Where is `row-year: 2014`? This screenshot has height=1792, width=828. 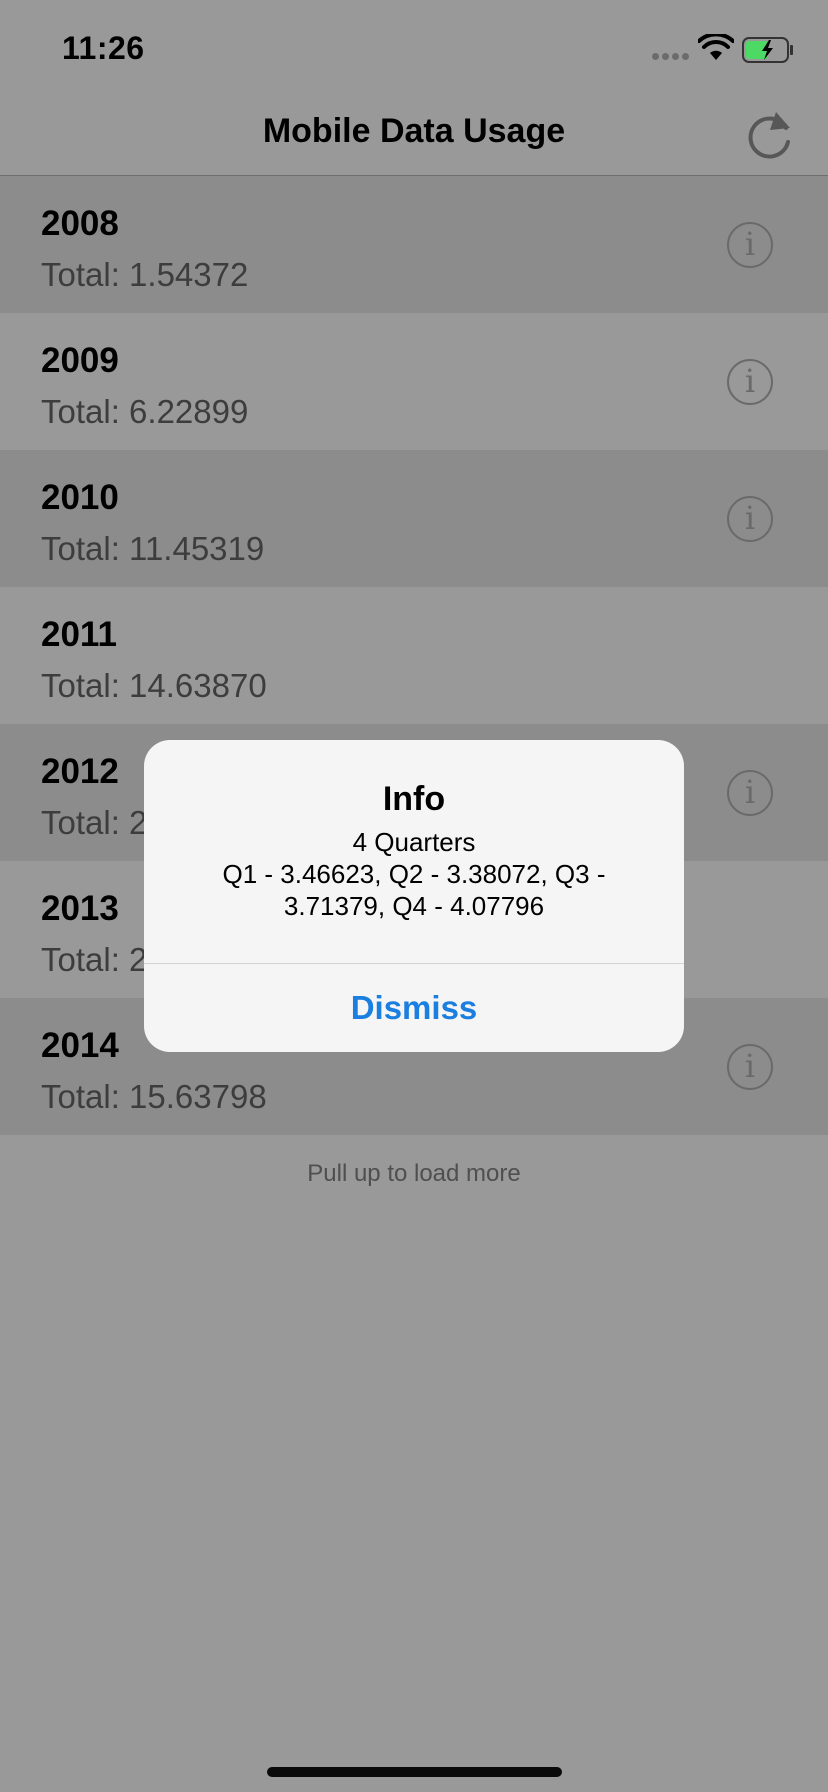 row-year: 2014 is located at coordinates (80, 1045).